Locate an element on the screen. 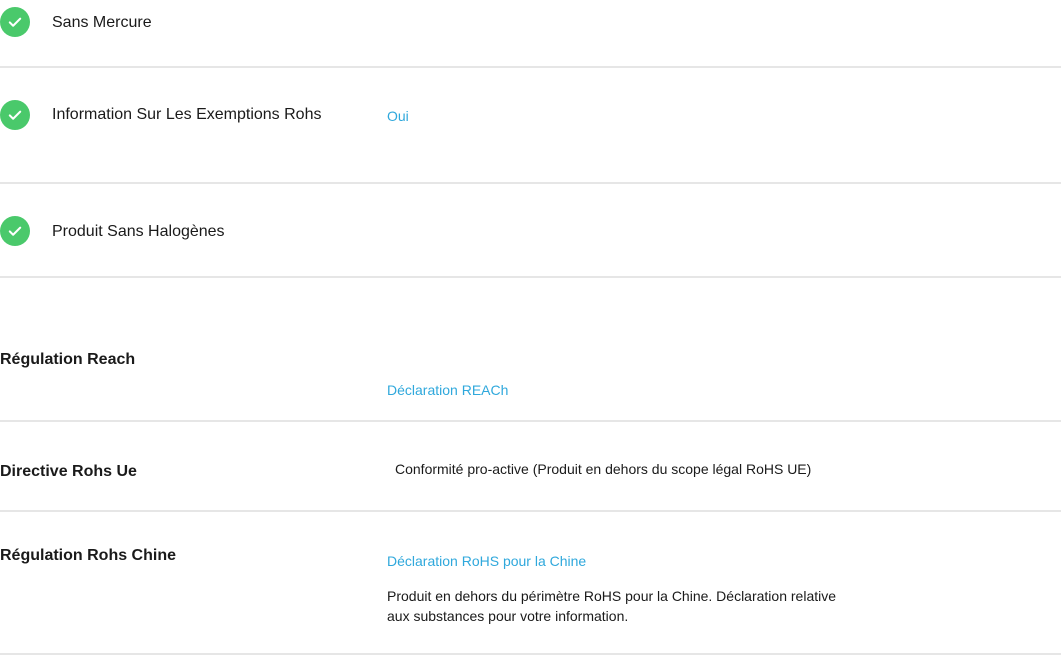 The width and height of the screenshot is (1061, 655). feature-label: Information Sur Les Exemptions Rohs is located at coordinates (187, 114).